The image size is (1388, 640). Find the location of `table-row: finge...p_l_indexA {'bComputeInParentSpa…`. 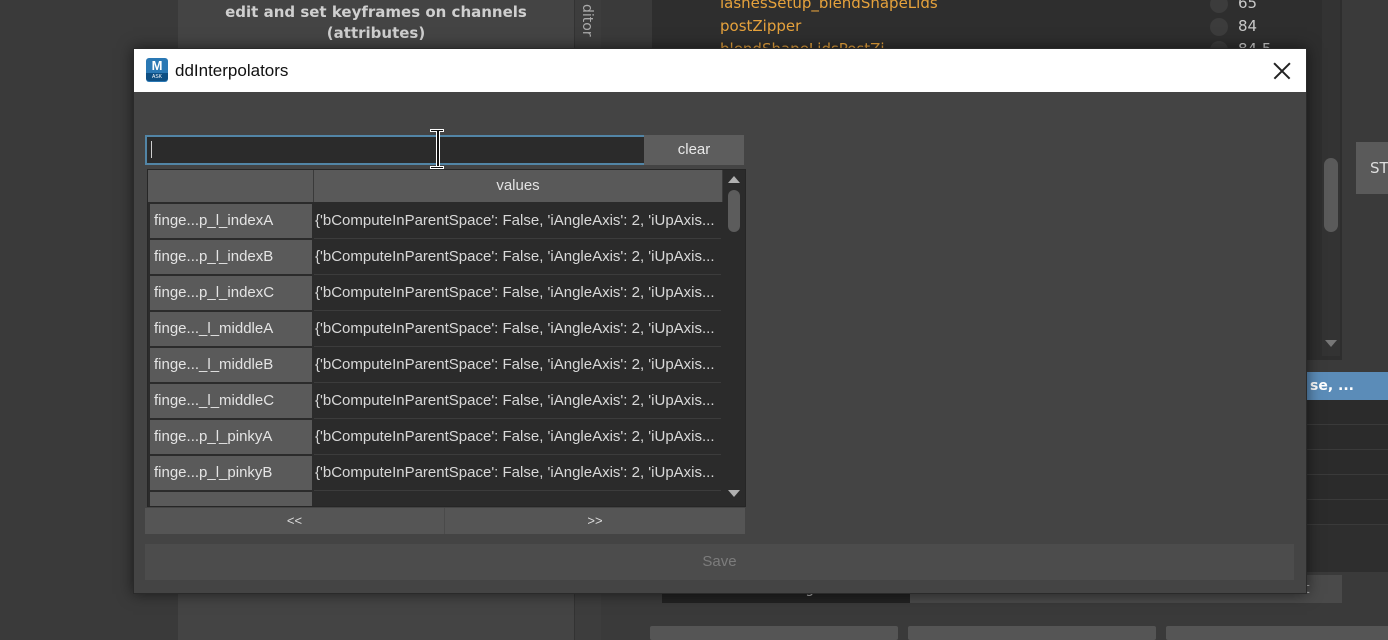

table-row: finge...p_l_indexA {'bComputeInParentSpa… is located at coordinates (435, 222).